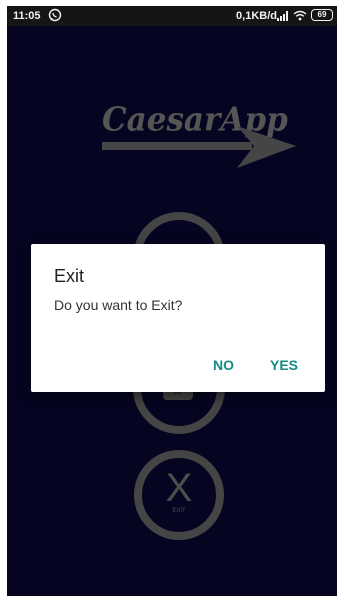 The width and height of the screenshot is (344, 602). What do you see at coordinates (322, 15) in the screenshot?
I see `battery-icon: 69` at bounding box center [322, 15].